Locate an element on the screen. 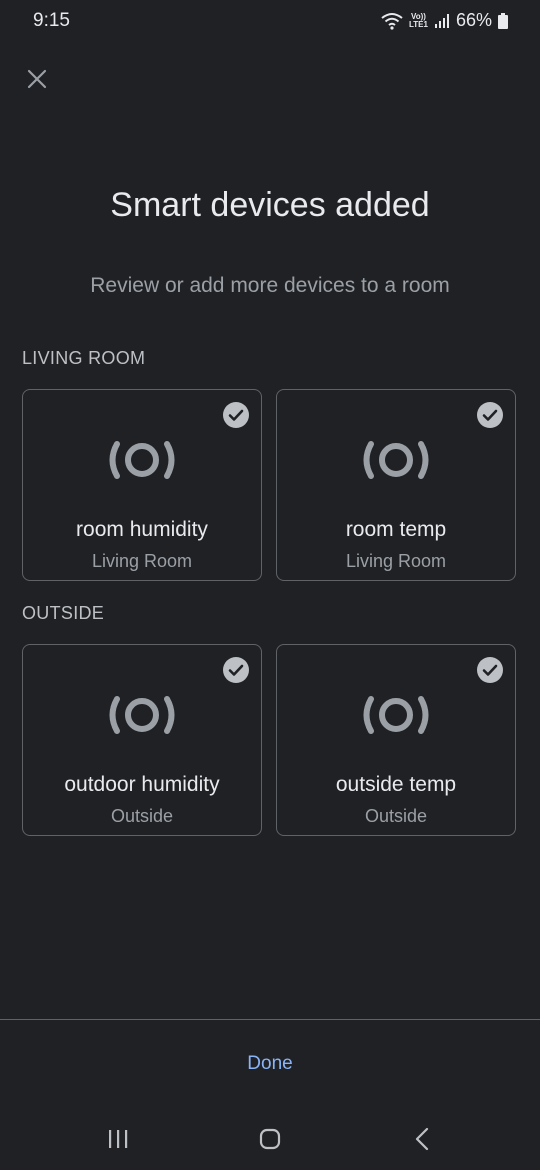 This screenshot has width=540, height=1170. recents-icon is located at coordinates (118, 1139).